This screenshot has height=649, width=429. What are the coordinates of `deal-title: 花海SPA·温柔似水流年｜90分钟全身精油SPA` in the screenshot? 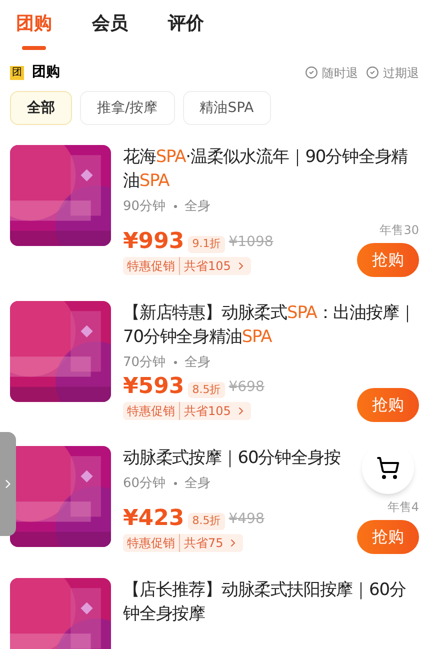 It's located at (271, 169).